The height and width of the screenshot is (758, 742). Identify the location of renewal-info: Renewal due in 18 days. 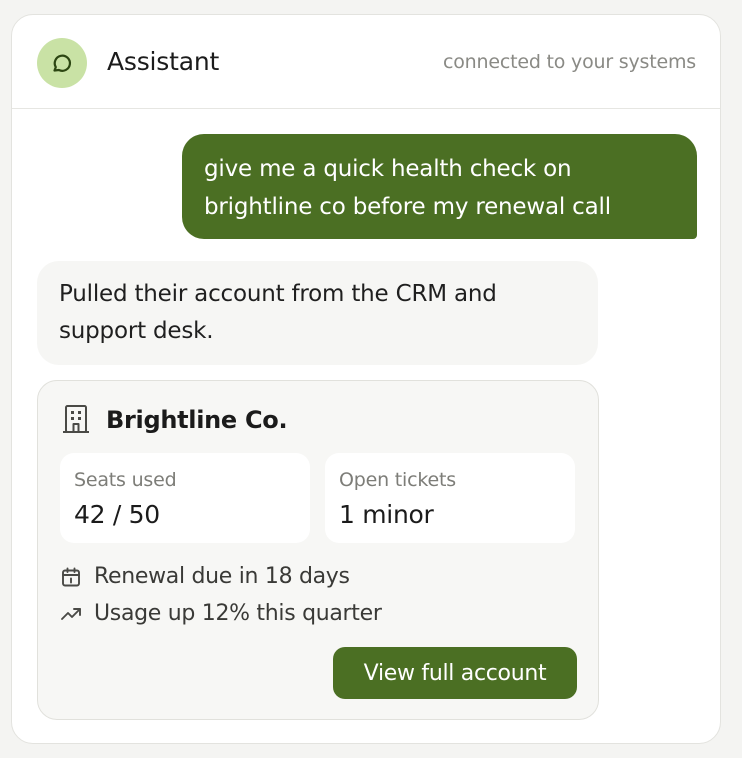
(205, 577).